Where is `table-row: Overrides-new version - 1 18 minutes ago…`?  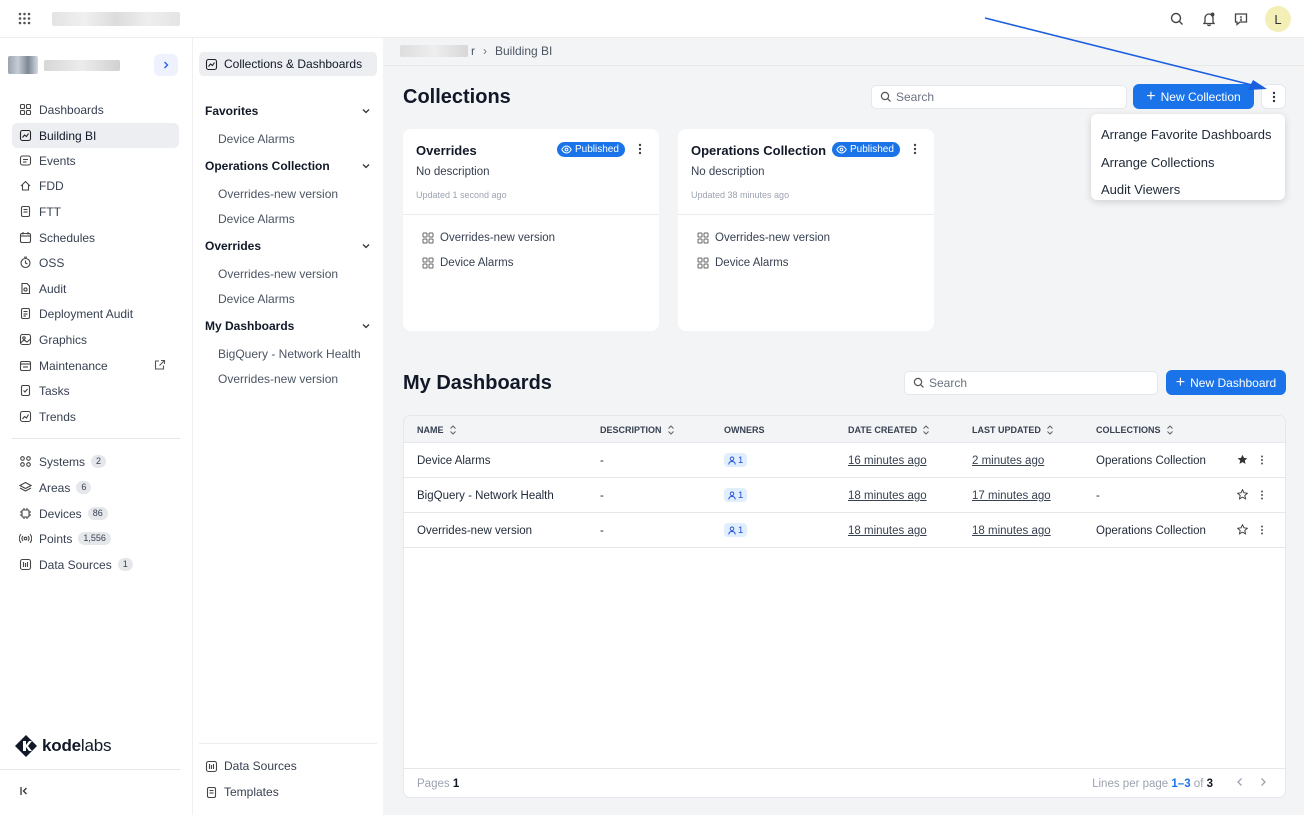 table-row: Overrides-new version - 1 18 minutes ago… is located at coordinates (844, 530).